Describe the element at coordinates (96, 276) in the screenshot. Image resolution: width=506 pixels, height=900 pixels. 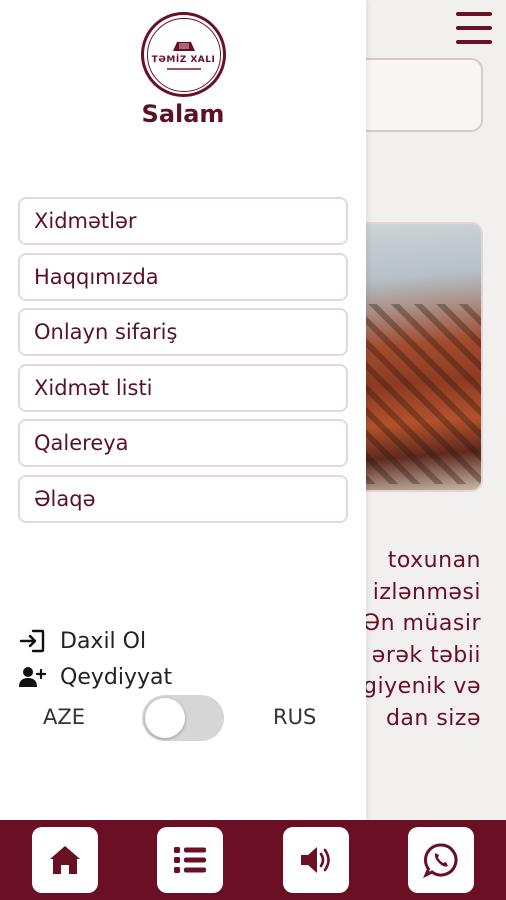
I see `menu-item-label: Haqqımızda` at that location.